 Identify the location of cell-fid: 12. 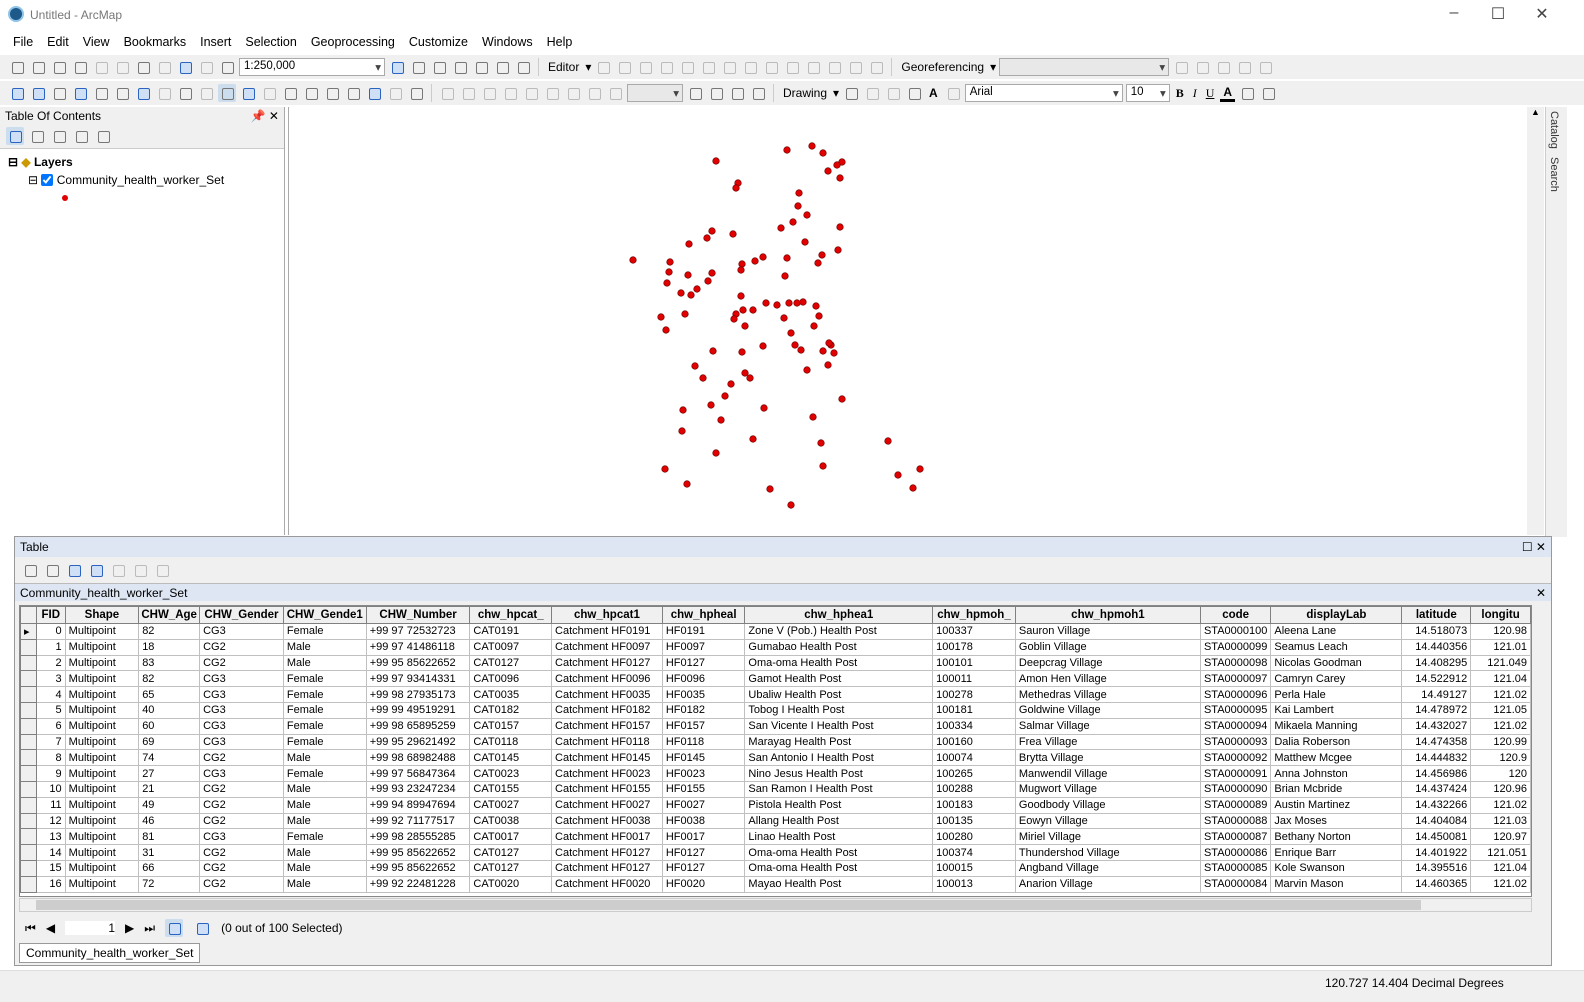
(50, 821).